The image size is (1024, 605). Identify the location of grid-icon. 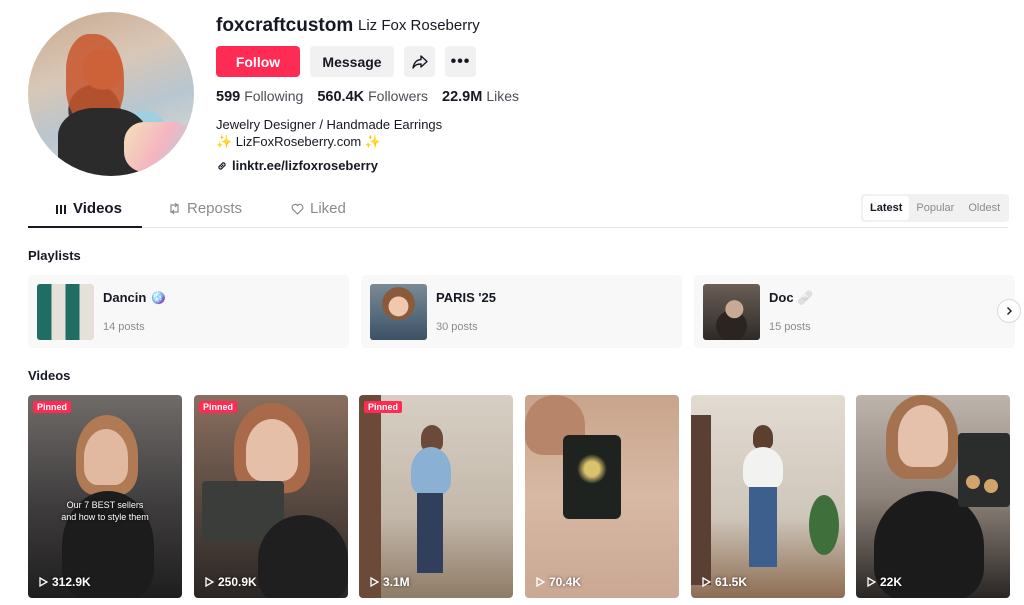
(61, 209).